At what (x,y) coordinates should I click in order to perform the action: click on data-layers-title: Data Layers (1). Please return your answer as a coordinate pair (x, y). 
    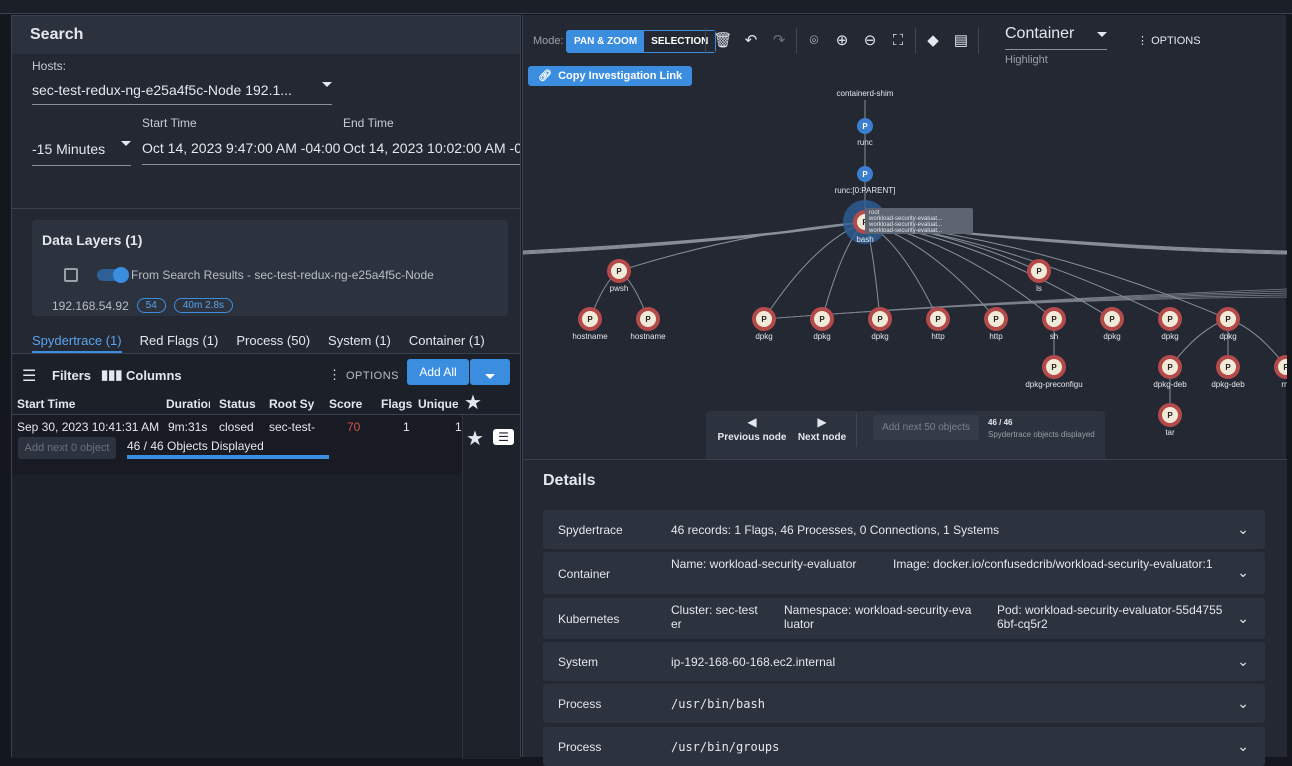
    Looking at the image, I should click on (92, 240).